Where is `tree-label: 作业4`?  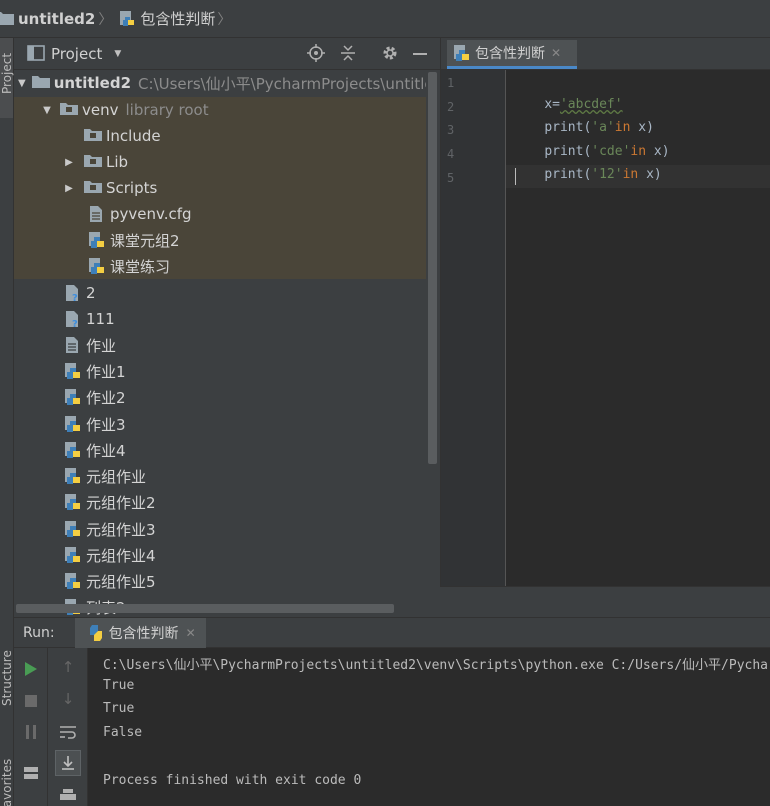
tree-label: 作业4 is located at coordinates (106, 450).